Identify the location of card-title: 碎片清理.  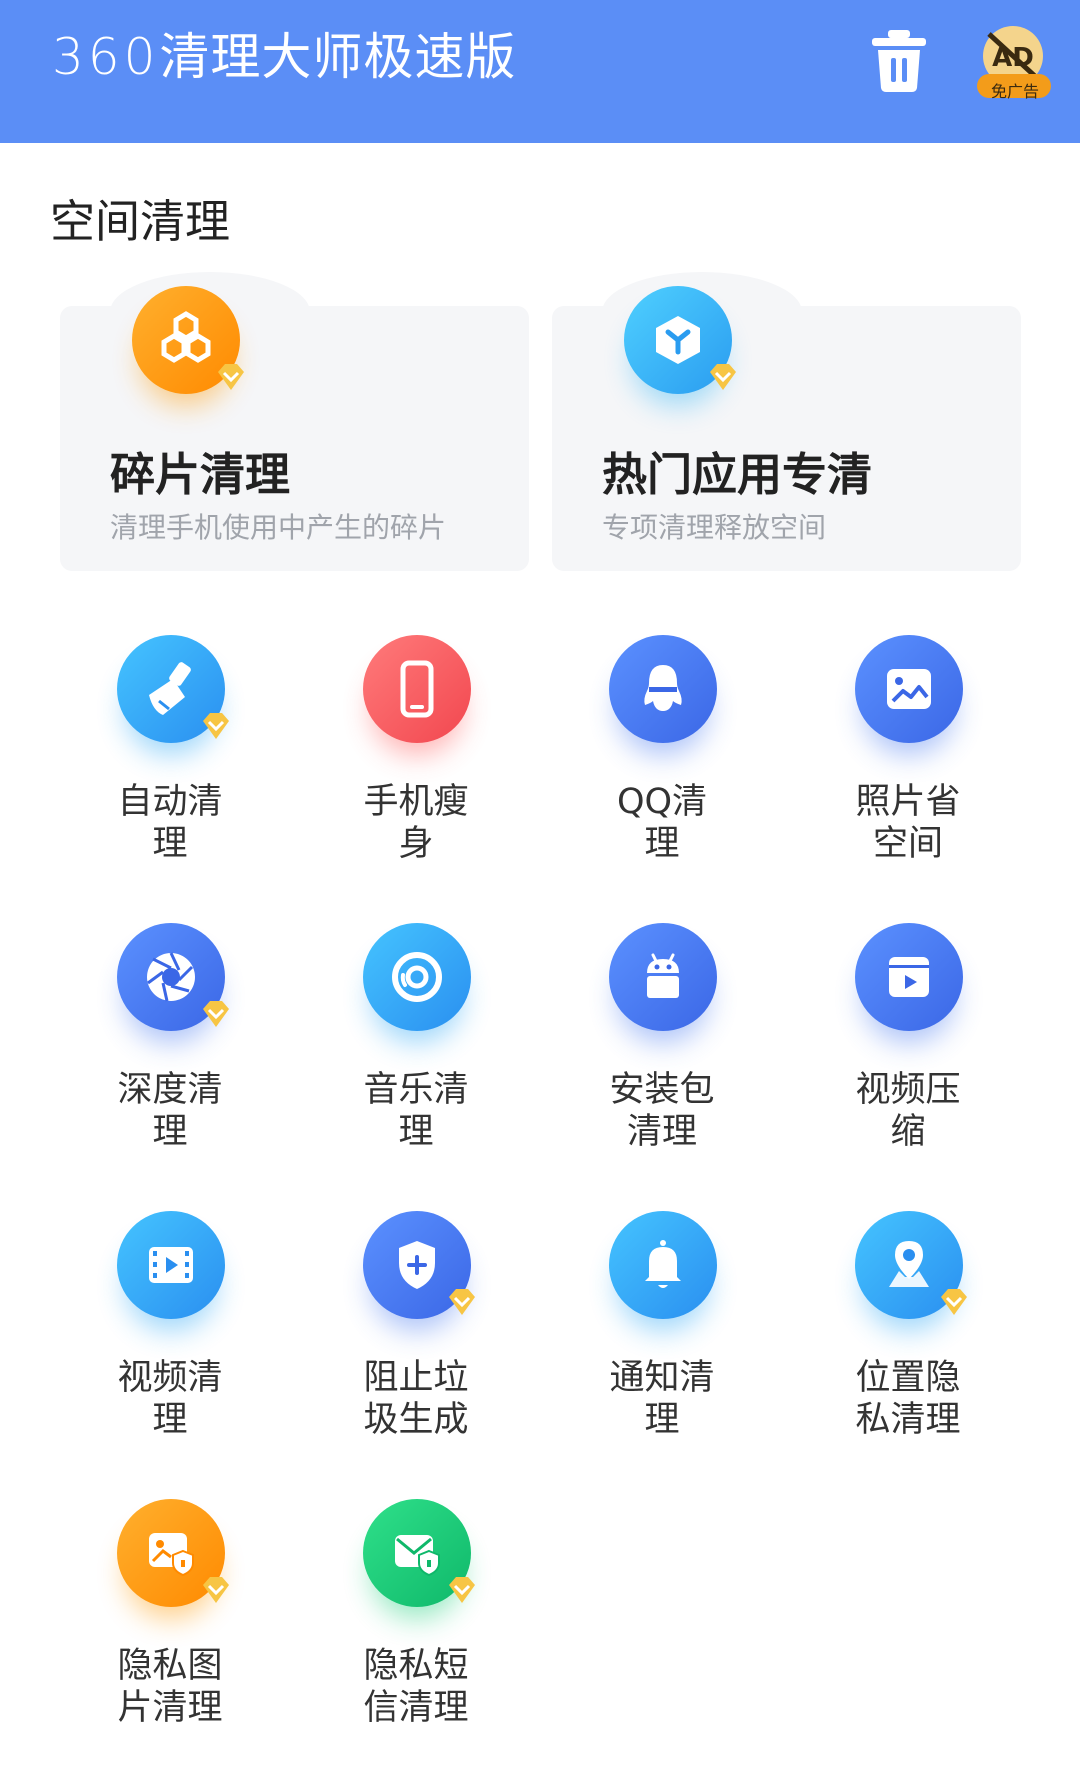
(200, 474).